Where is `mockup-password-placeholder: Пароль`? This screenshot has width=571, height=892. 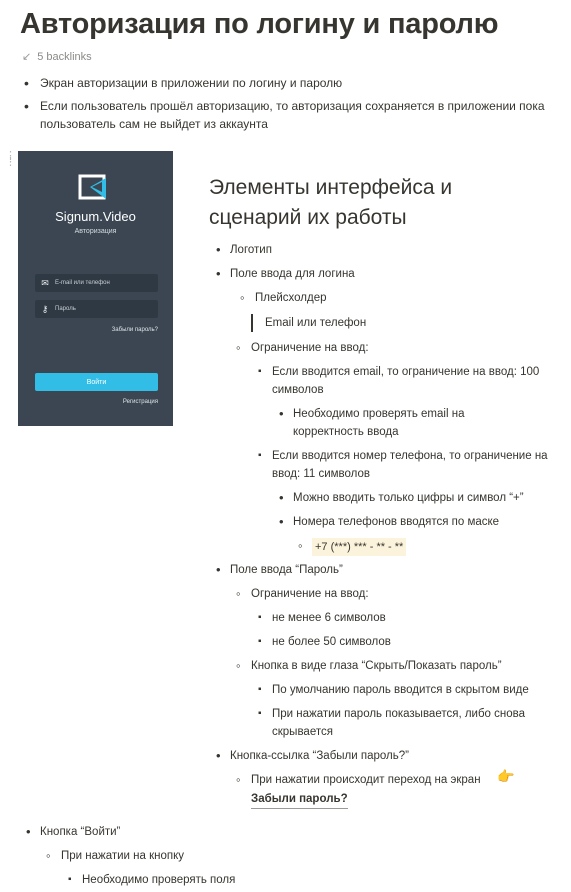 mockup-password-placeholder: Пароль is located at coordinates (65, 309).